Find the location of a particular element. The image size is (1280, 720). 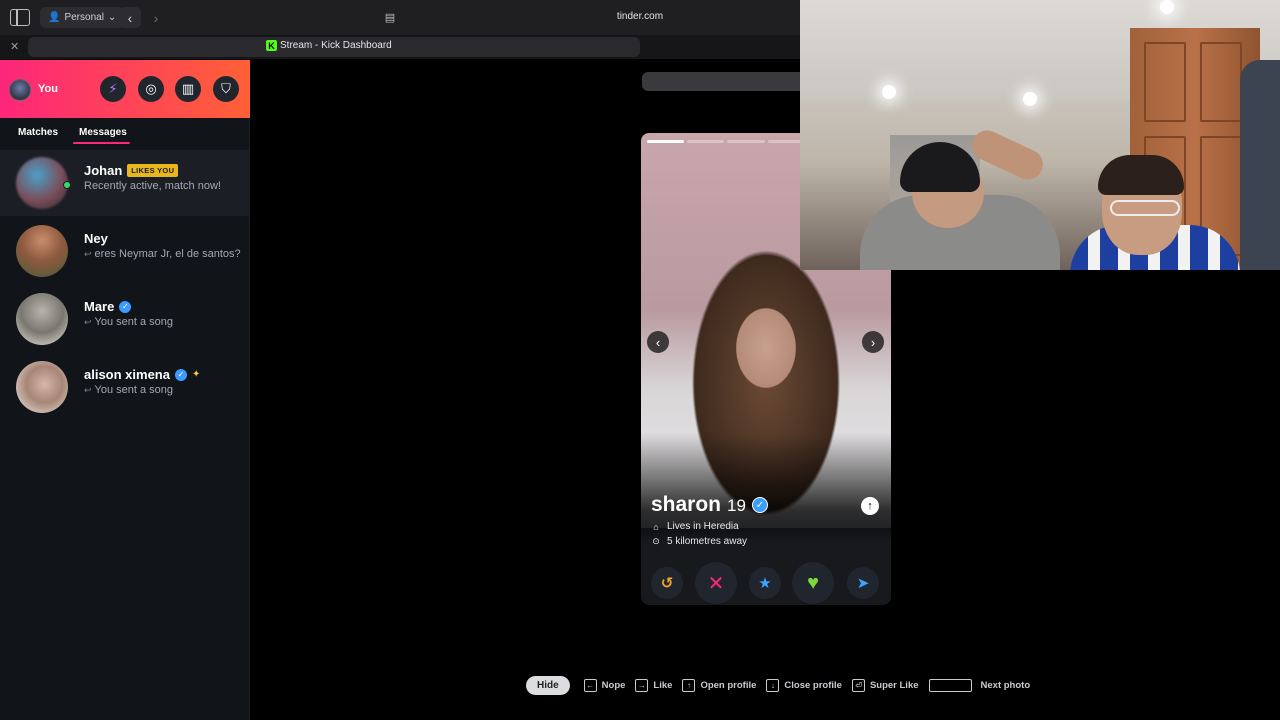

action-bar: ↺ ✕ ★ ♥ ➤ is located at coordinates (766, 583).